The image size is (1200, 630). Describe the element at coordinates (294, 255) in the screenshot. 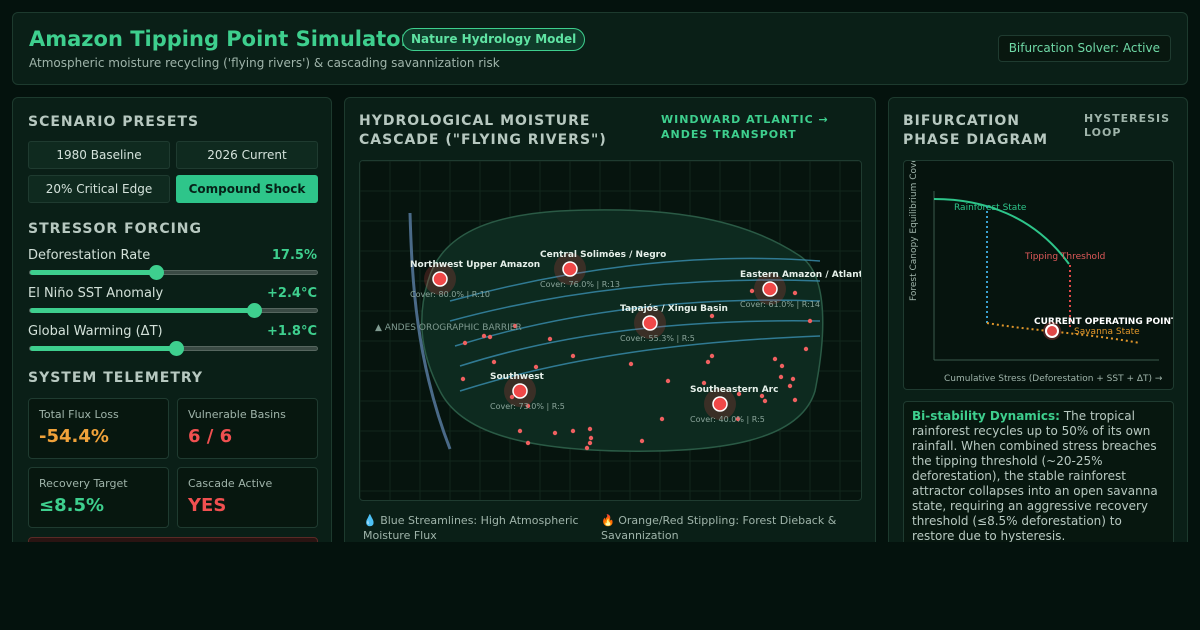

I see `slider-value-1: 17.5%` at that location.